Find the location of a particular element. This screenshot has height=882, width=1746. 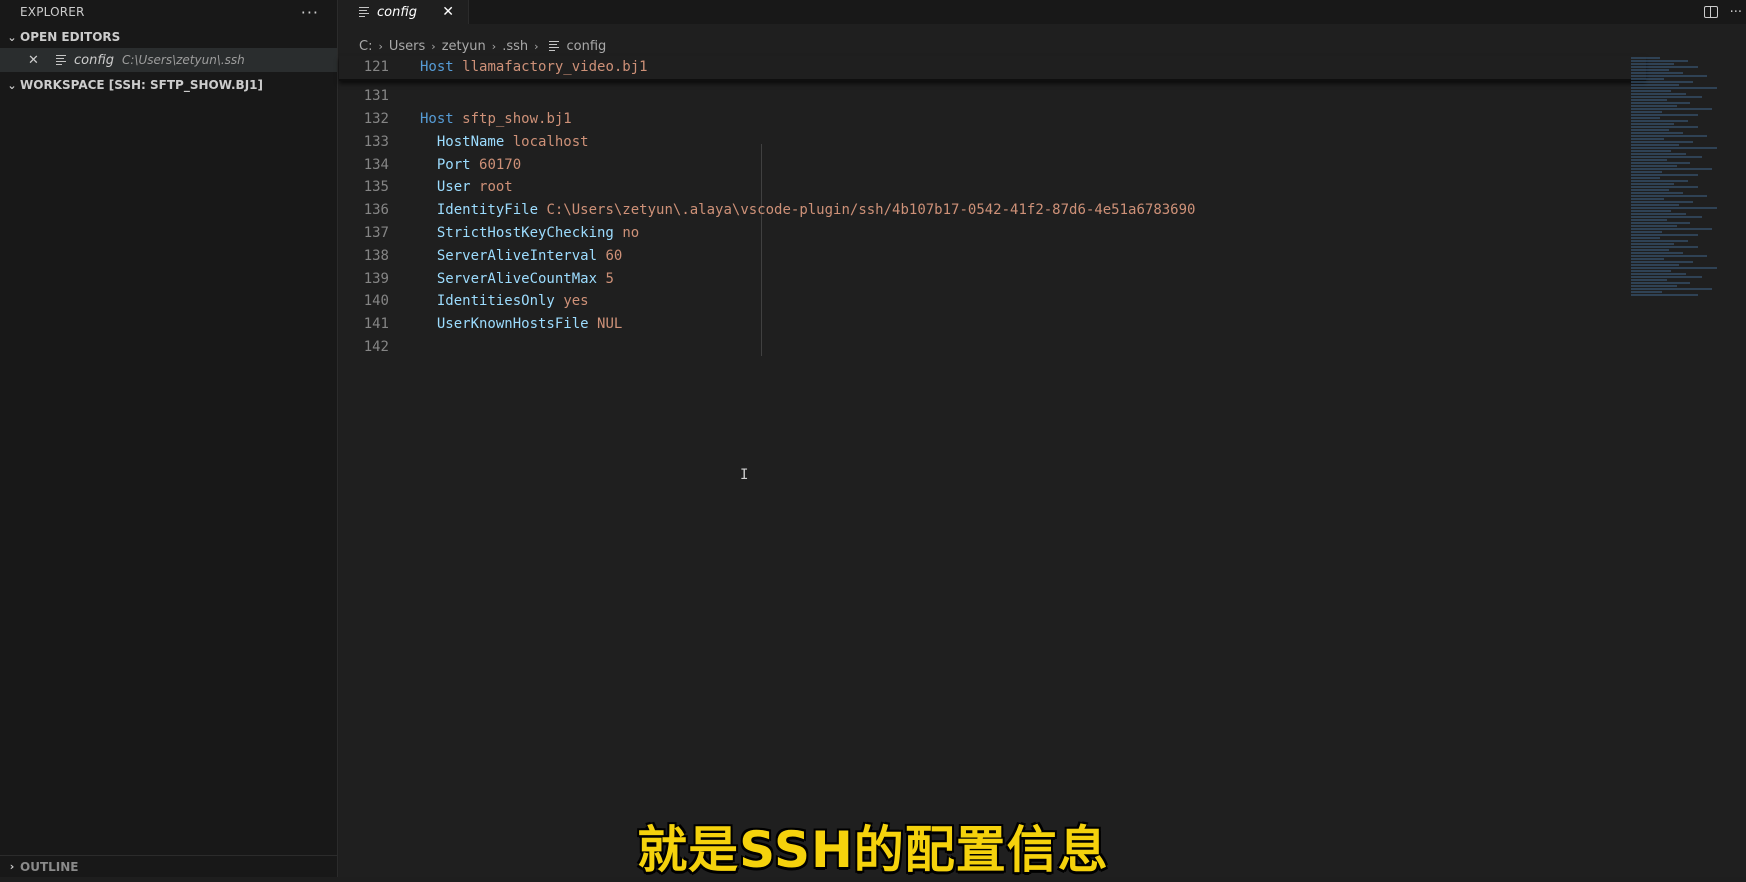

breadcrumb: C: › Users › zetyun › .ssh › config is located at coordinates (1042, 46).